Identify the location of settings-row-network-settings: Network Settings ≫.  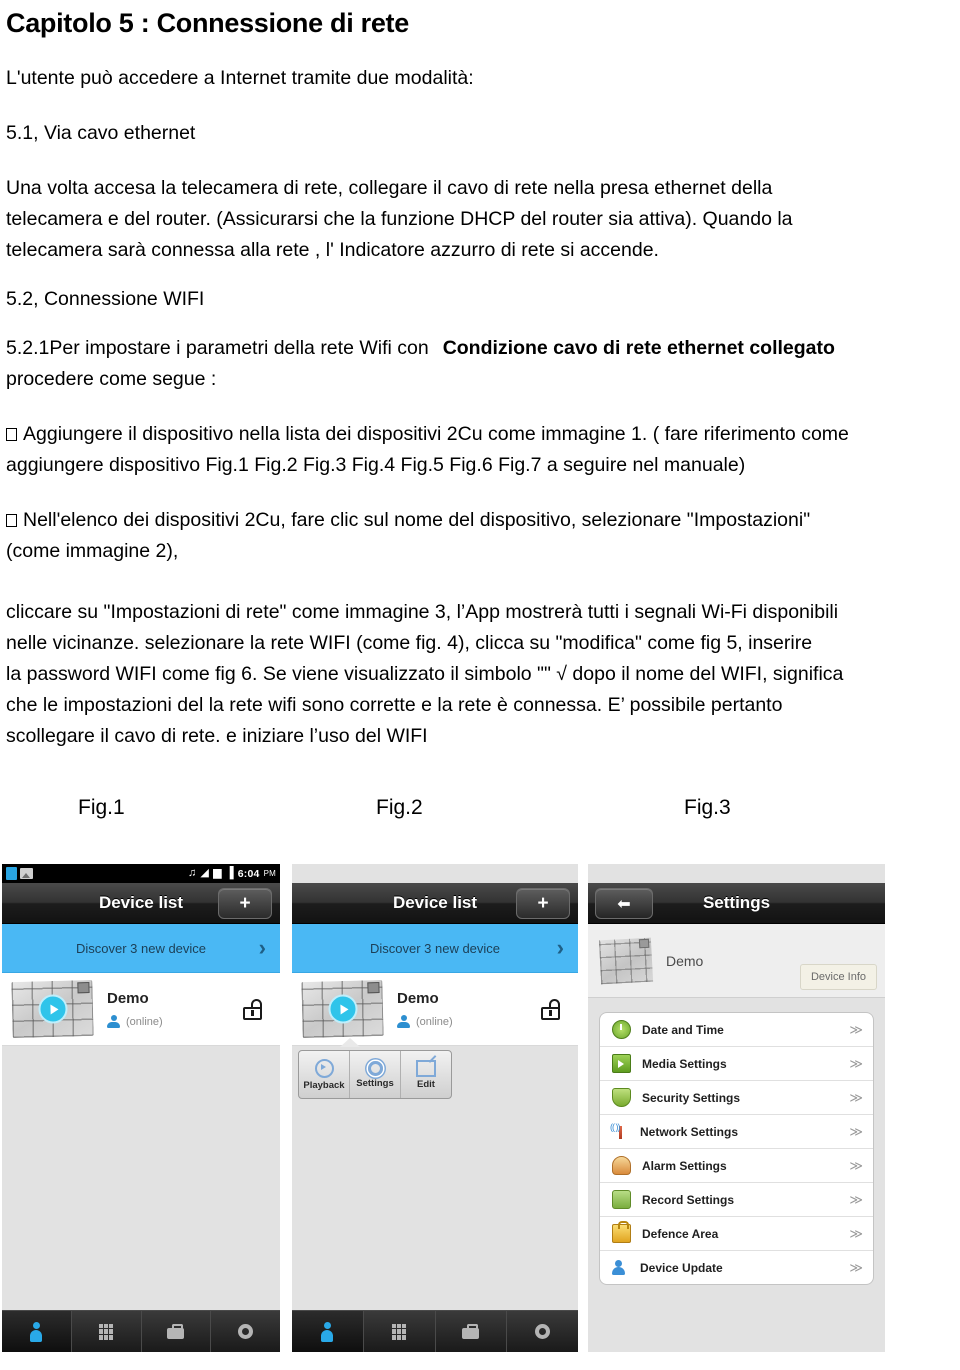
(736, 1132).